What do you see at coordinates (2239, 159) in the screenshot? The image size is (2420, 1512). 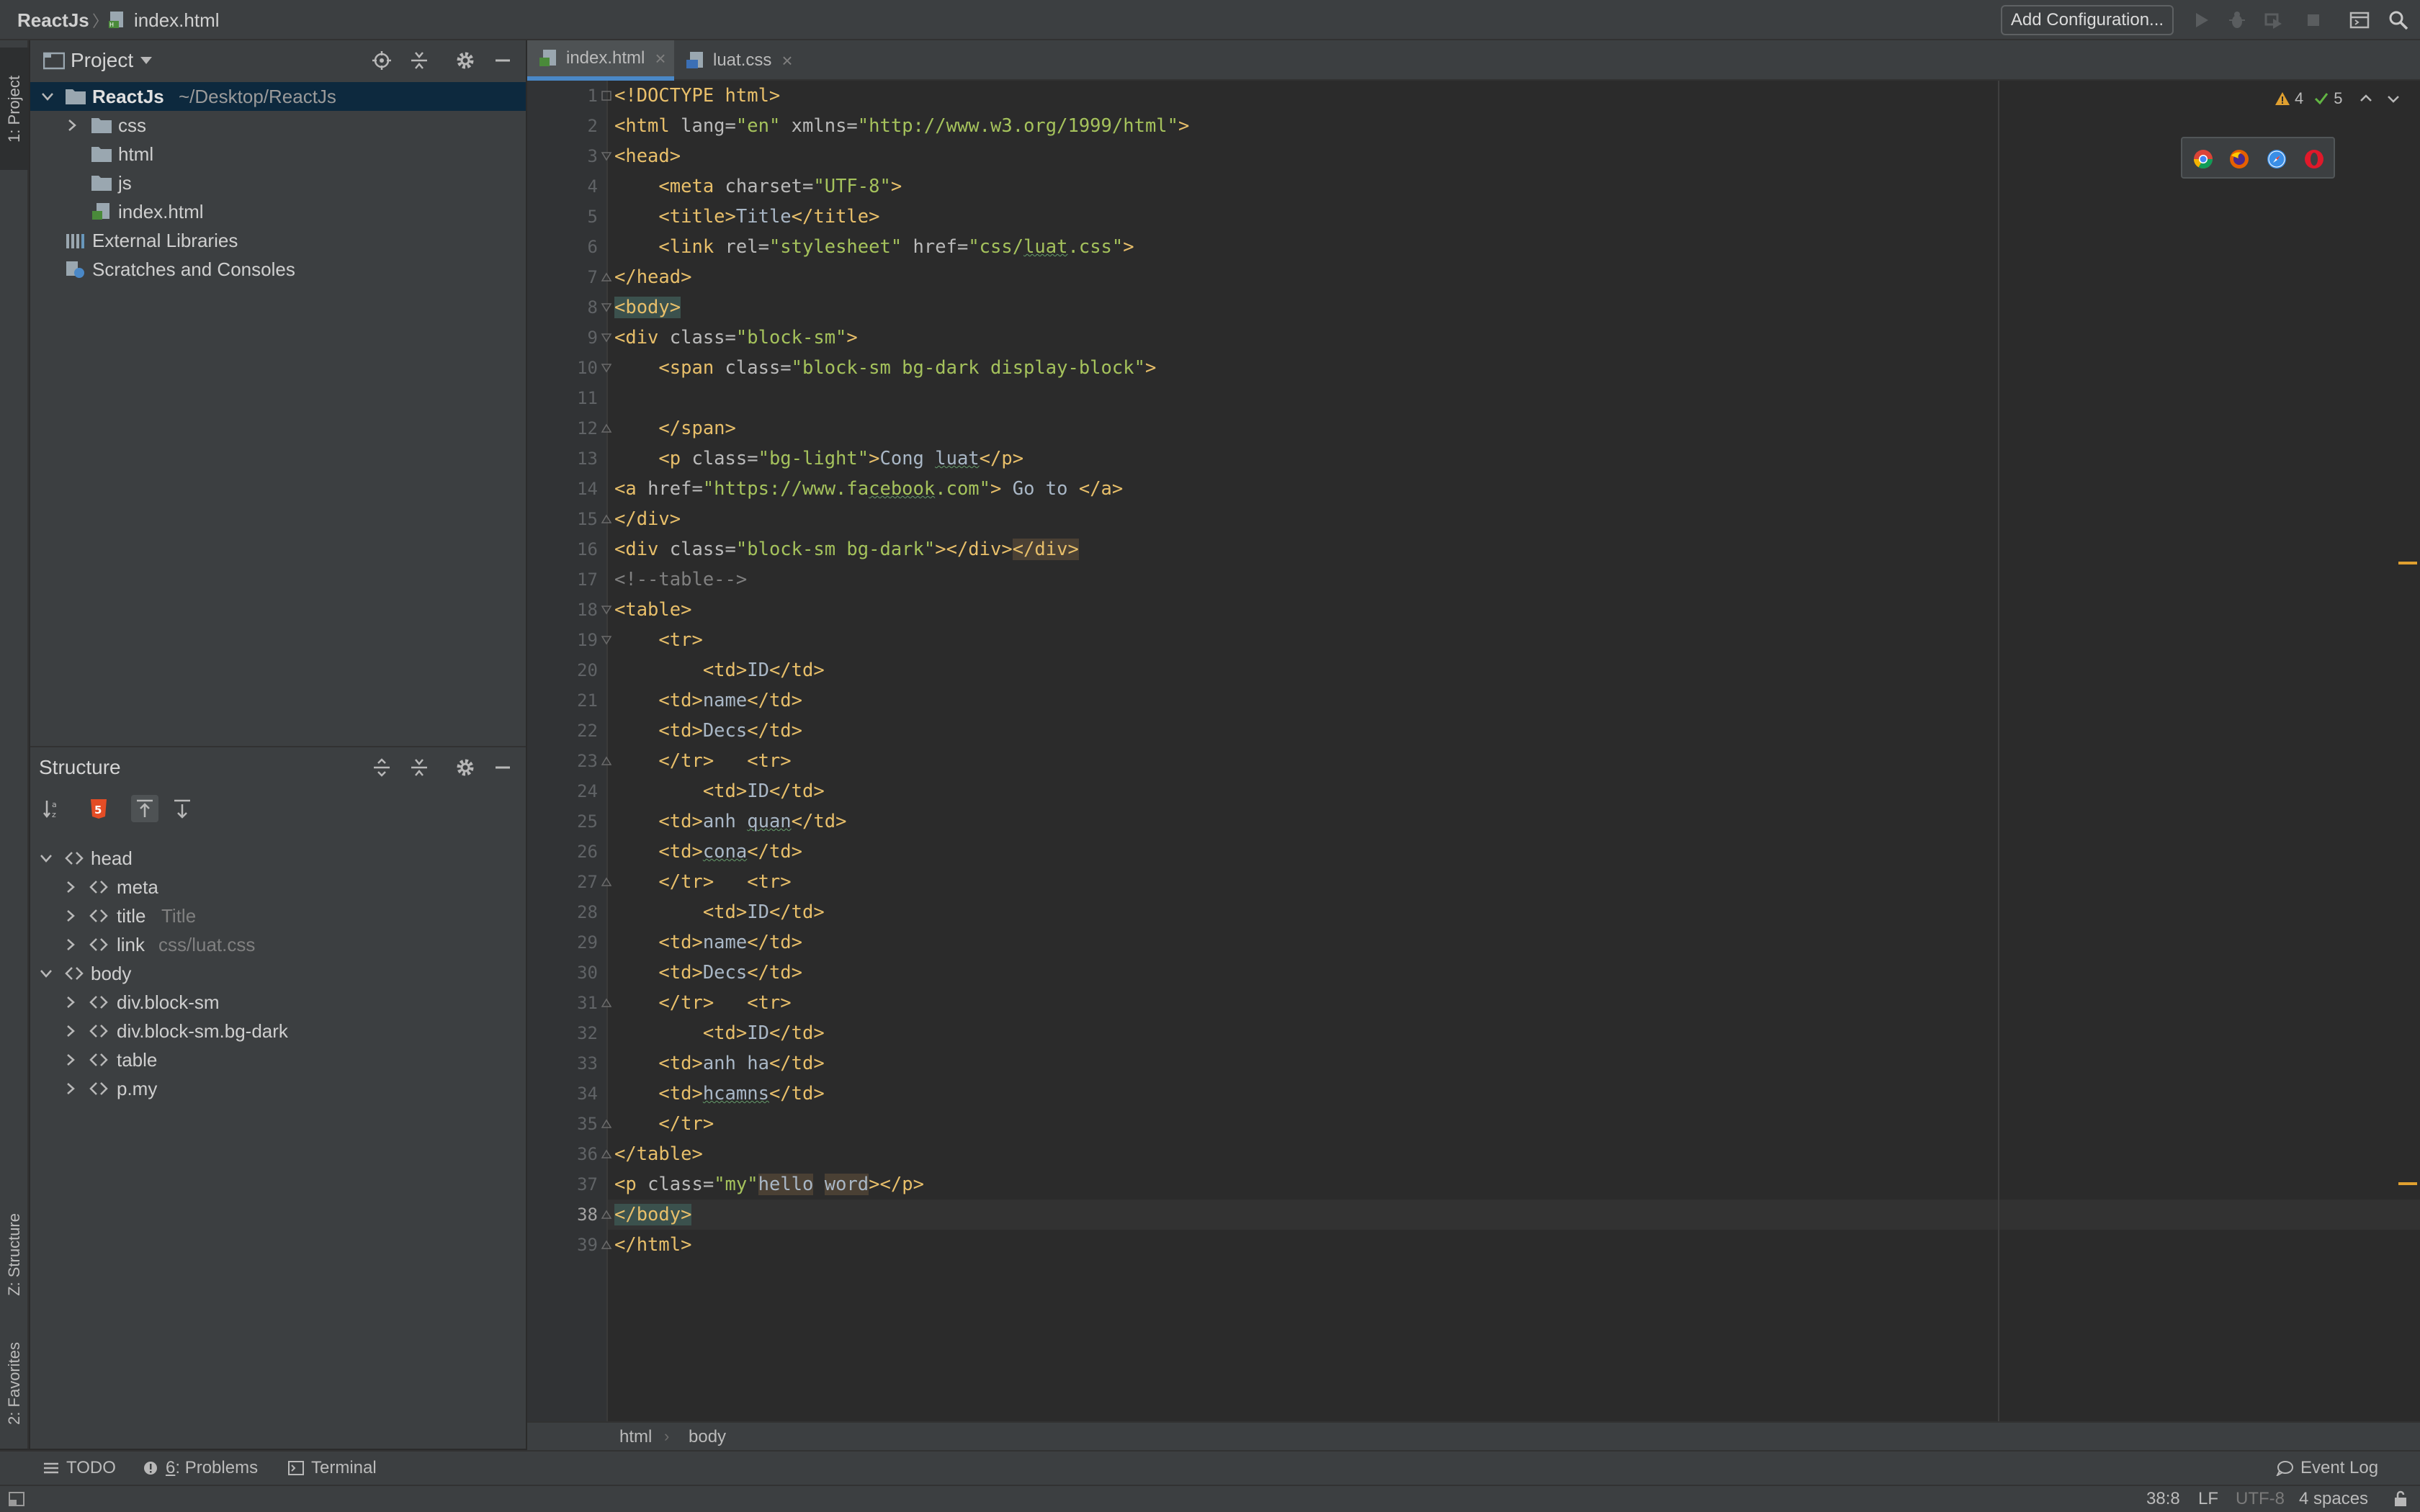 I see `firefox-icon` at bounding box center [2239, 159].